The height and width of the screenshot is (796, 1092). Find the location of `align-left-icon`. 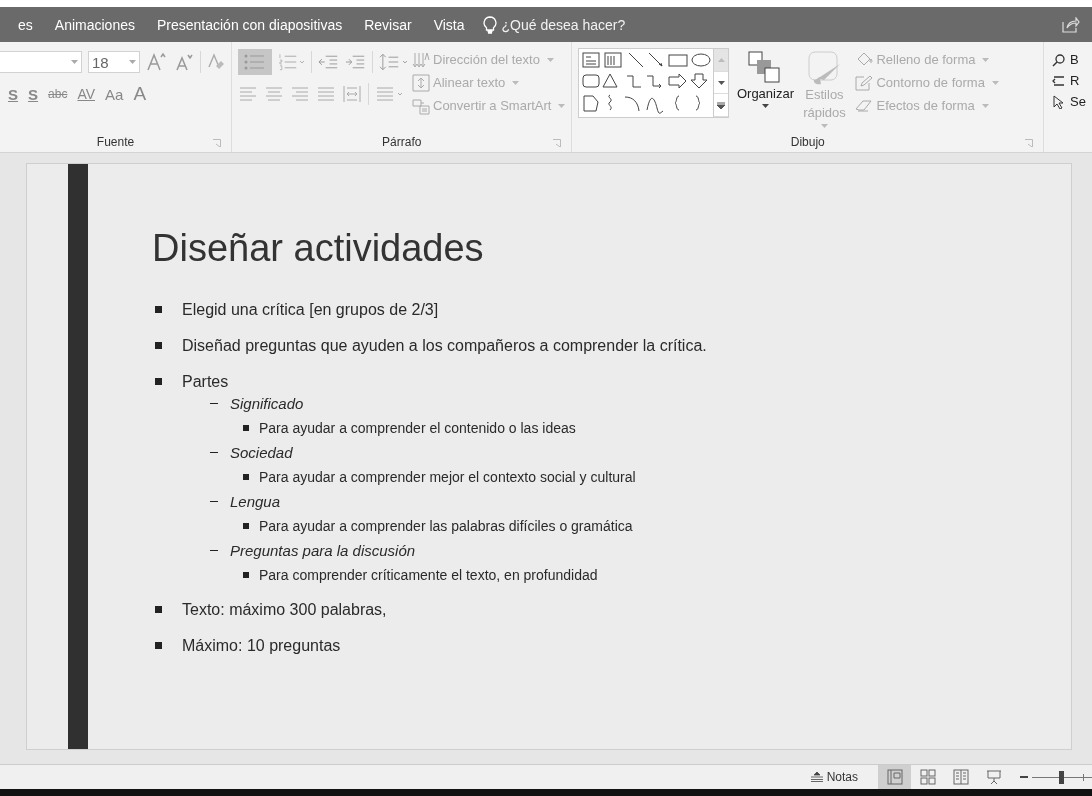

align-left-icon is located at coordinates (248, 94).